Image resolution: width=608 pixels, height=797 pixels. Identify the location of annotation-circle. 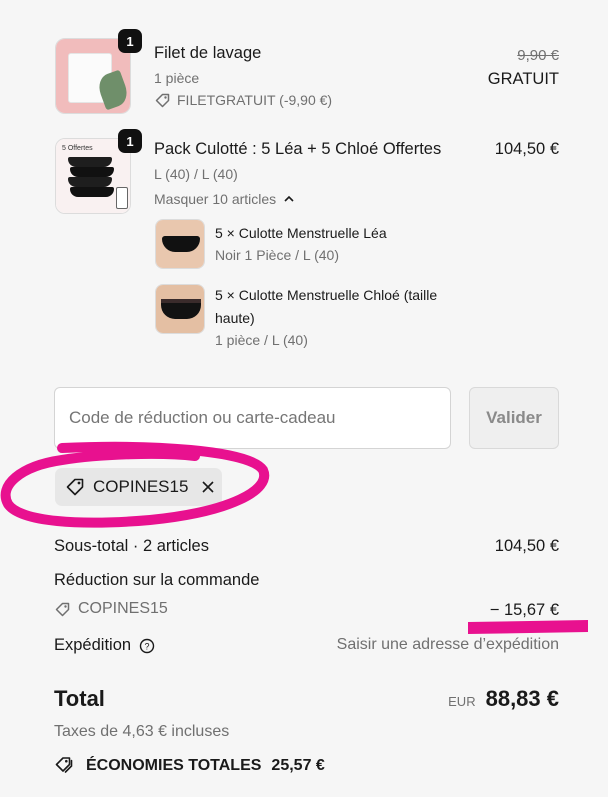
(135, 484).